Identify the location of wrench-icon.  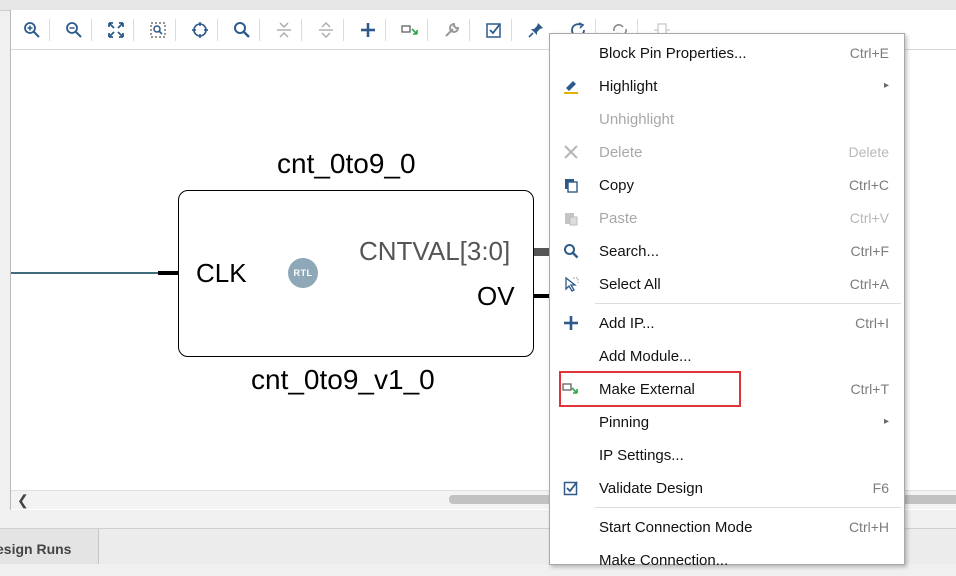
(452, 30).